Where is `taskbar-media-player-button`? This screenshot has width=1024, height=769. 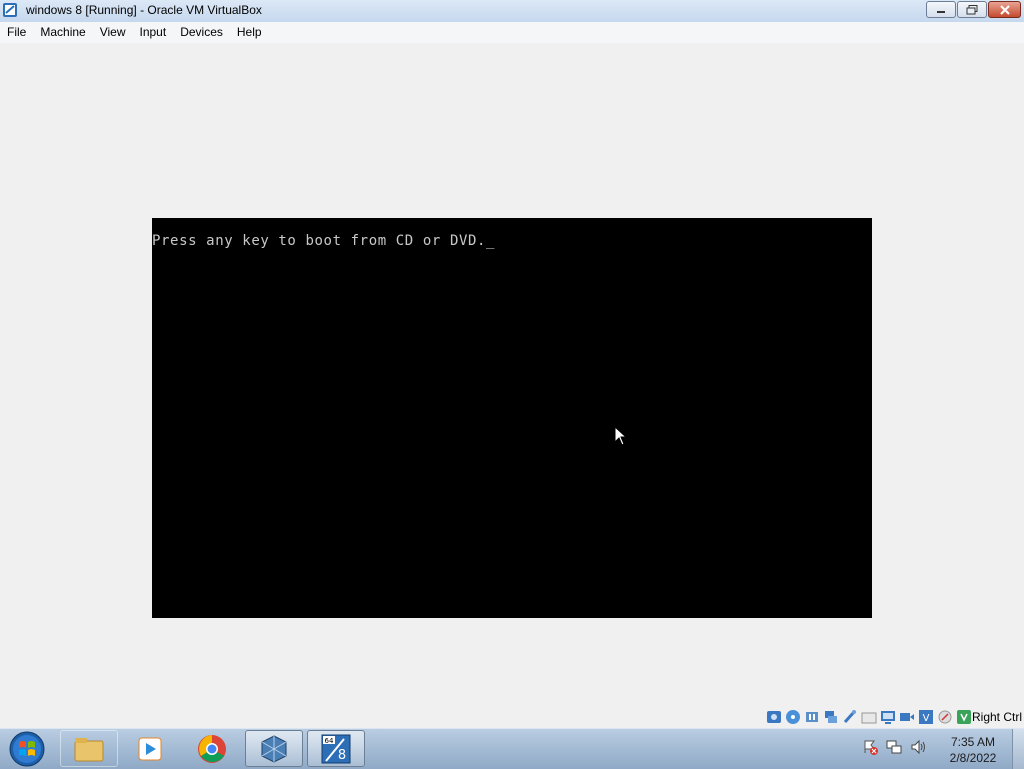
taskbar-media-player-button is located at coordinates (150, 748).